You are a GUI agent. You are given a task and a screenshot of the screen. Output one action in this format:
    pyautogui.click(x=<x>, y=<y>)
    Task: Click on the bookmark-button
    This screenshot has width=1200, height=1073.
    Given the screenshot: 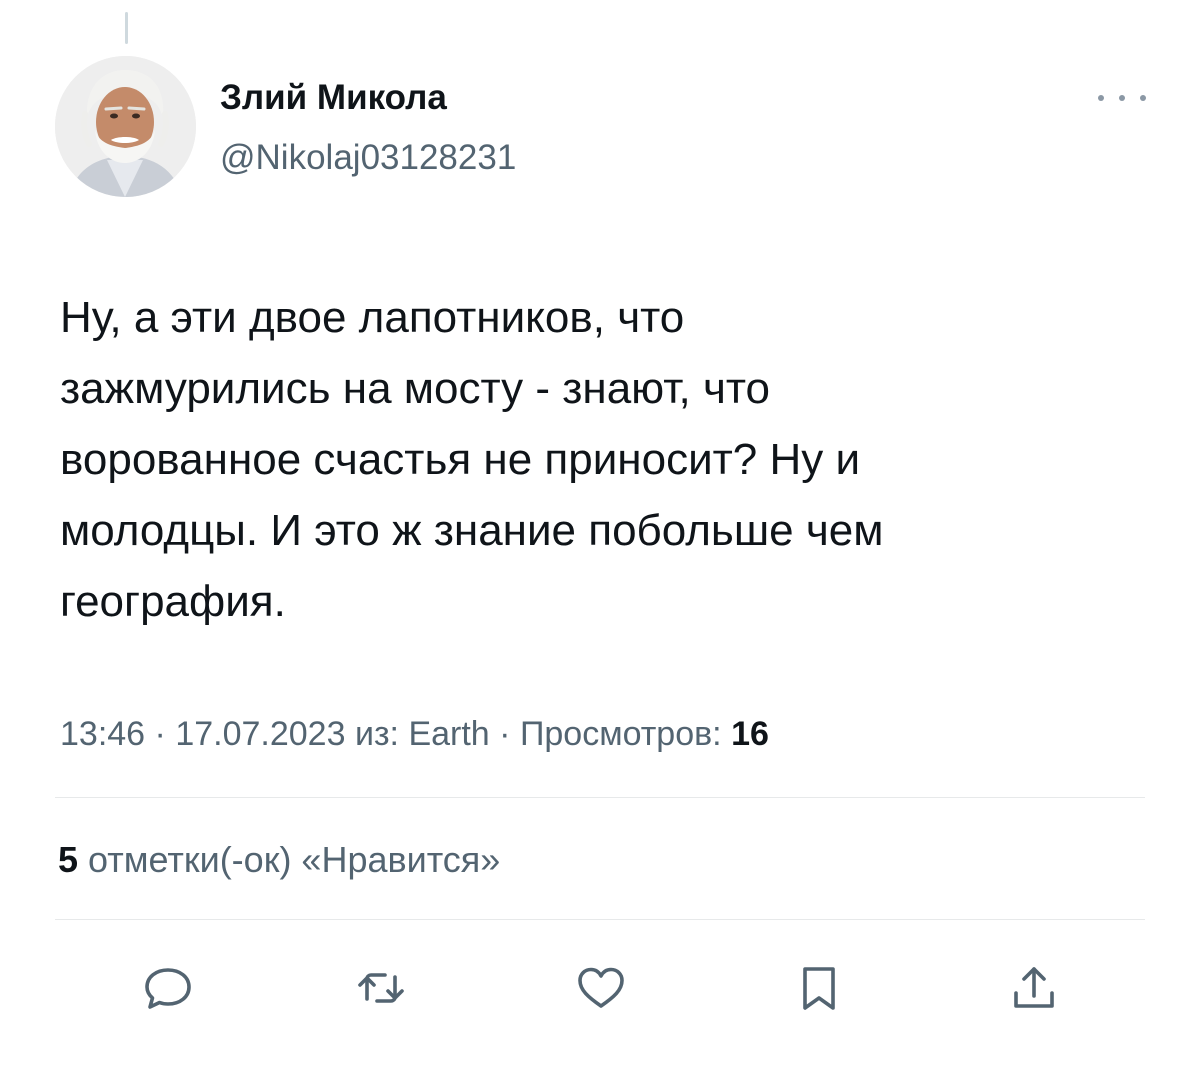 What is the action you would take?
    pyautogui.click(x=819, y=988)
    